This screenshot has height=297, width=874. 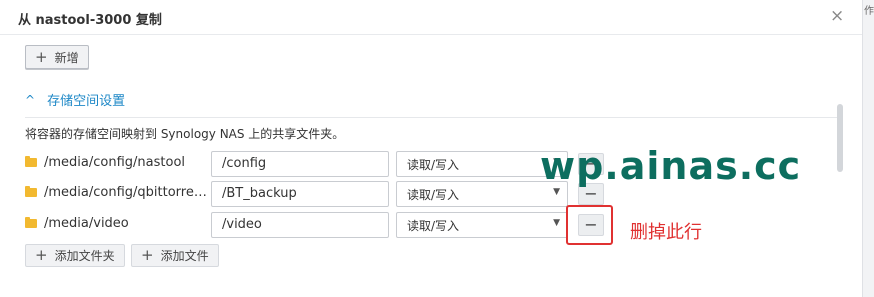 I want to click on storage-settings-toggle: ^ 存储空间设置, so click(x=75, y=100).